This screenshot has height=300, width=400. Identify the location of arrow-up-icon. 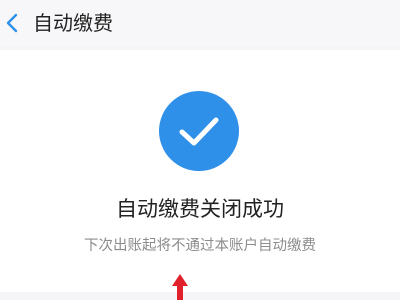
(180, 286).